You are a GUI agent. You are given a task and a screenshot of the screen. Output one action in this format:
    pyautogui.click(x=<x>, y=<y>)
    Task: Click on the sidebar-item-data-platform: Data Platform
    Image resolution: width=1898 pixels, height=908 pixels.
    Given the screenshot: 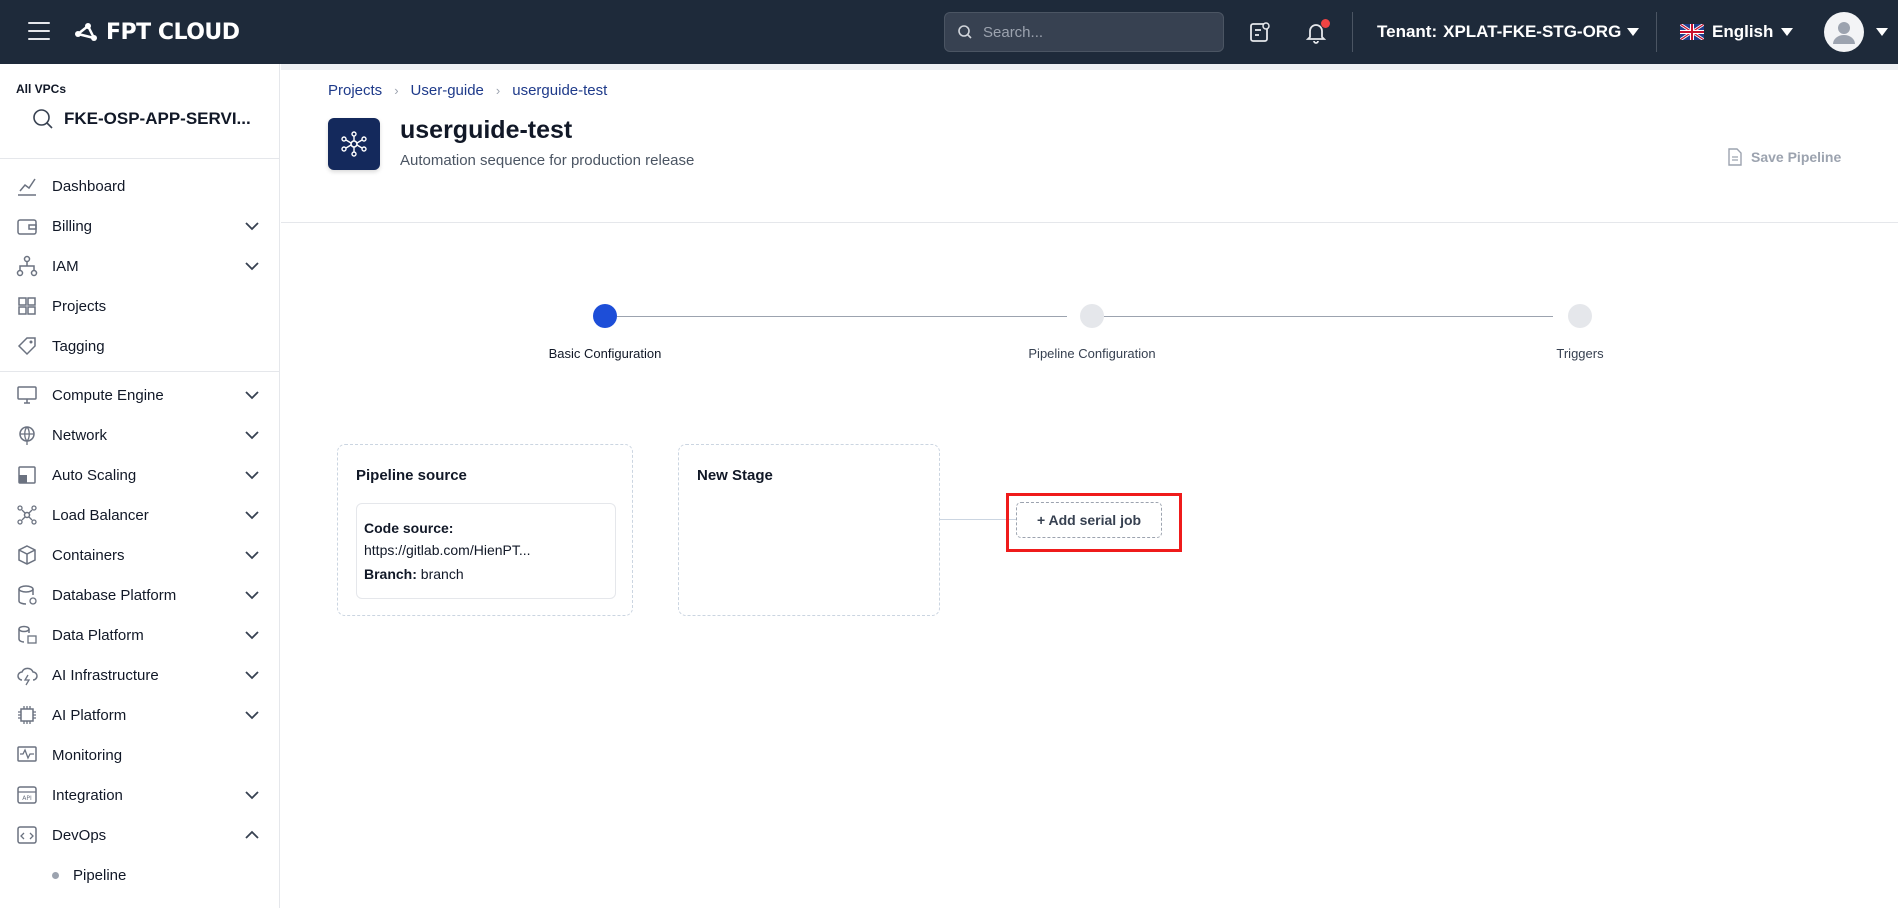 What is the action you would take?
    pyautogui.click(x=140, y=635)
    